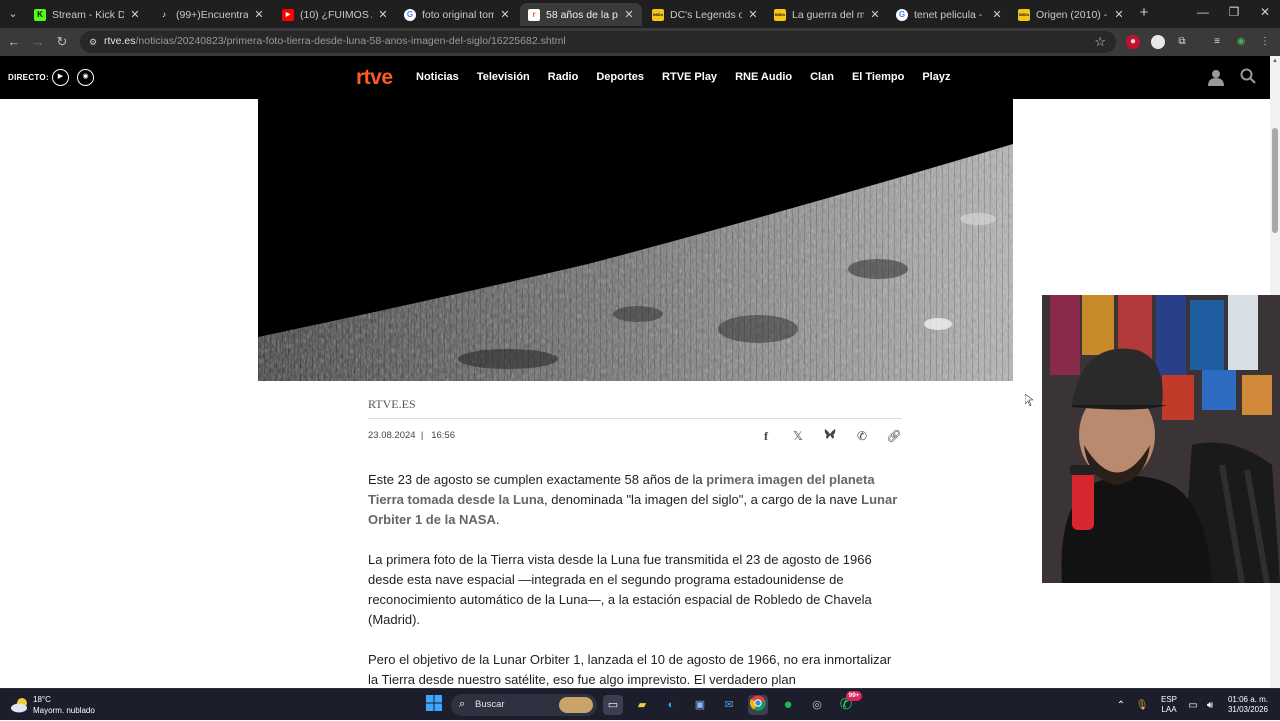  I want to click on volume-icon: 🔊︎, so click(1210, 705).